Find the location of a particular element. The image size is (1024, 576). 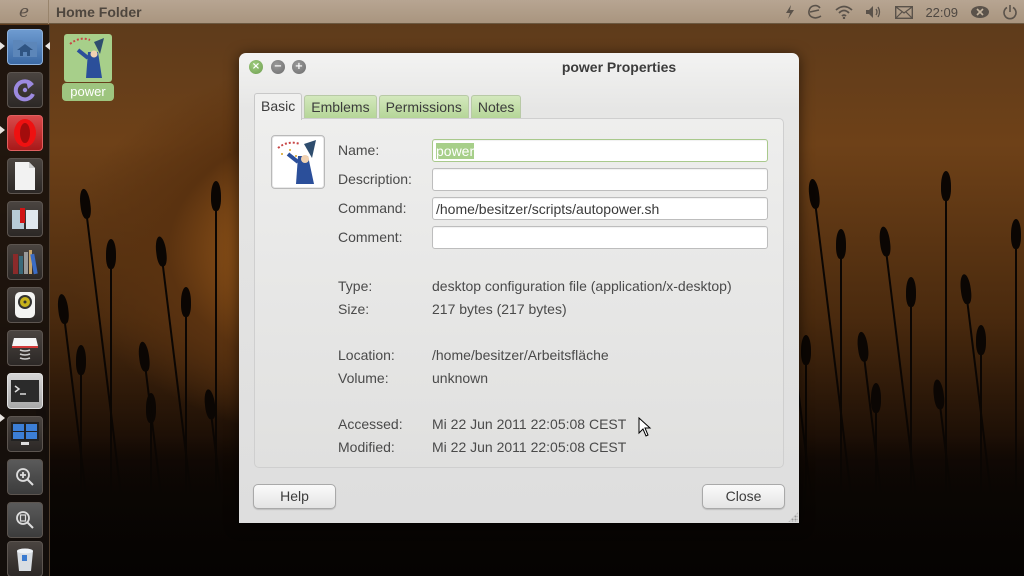

launcher-update-manager is located at coordinates (25, 90).